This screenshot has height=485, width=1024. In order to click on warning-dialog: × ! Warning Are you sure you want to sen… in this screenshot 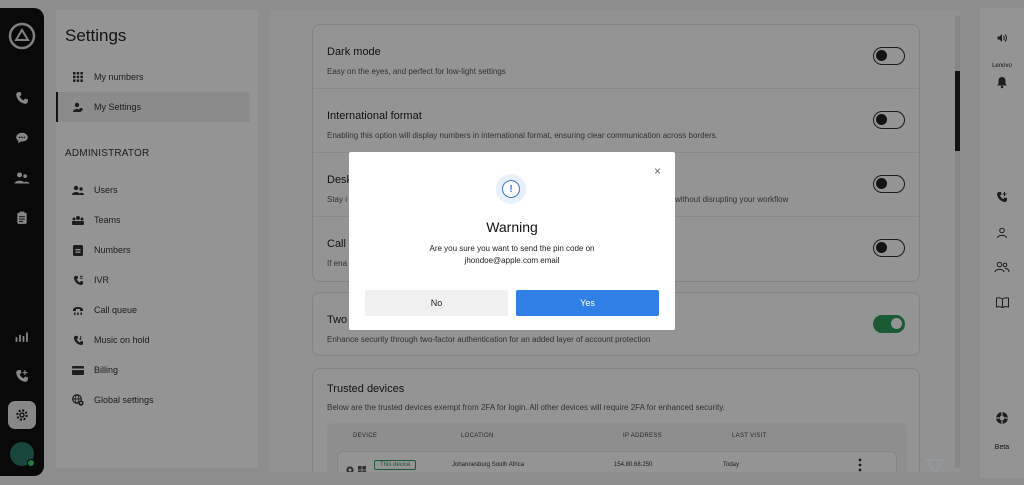, I will do `click(512, 241)`.